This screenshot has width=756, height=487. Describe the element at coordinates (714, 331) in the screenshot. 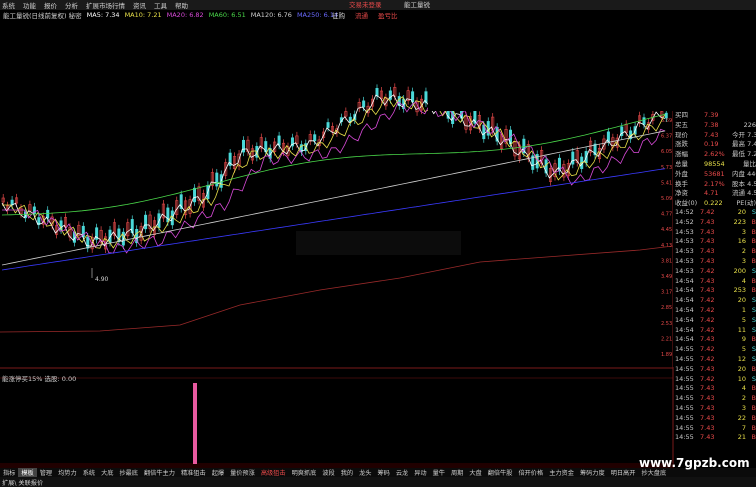

I see `tick-row: 14:54 7.42 11 S` at that location.